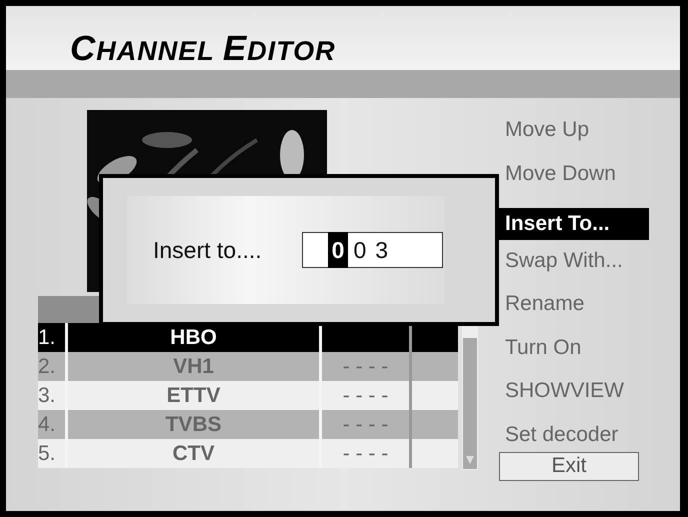  I want to click on channel-number: 1., so click(47, 338).